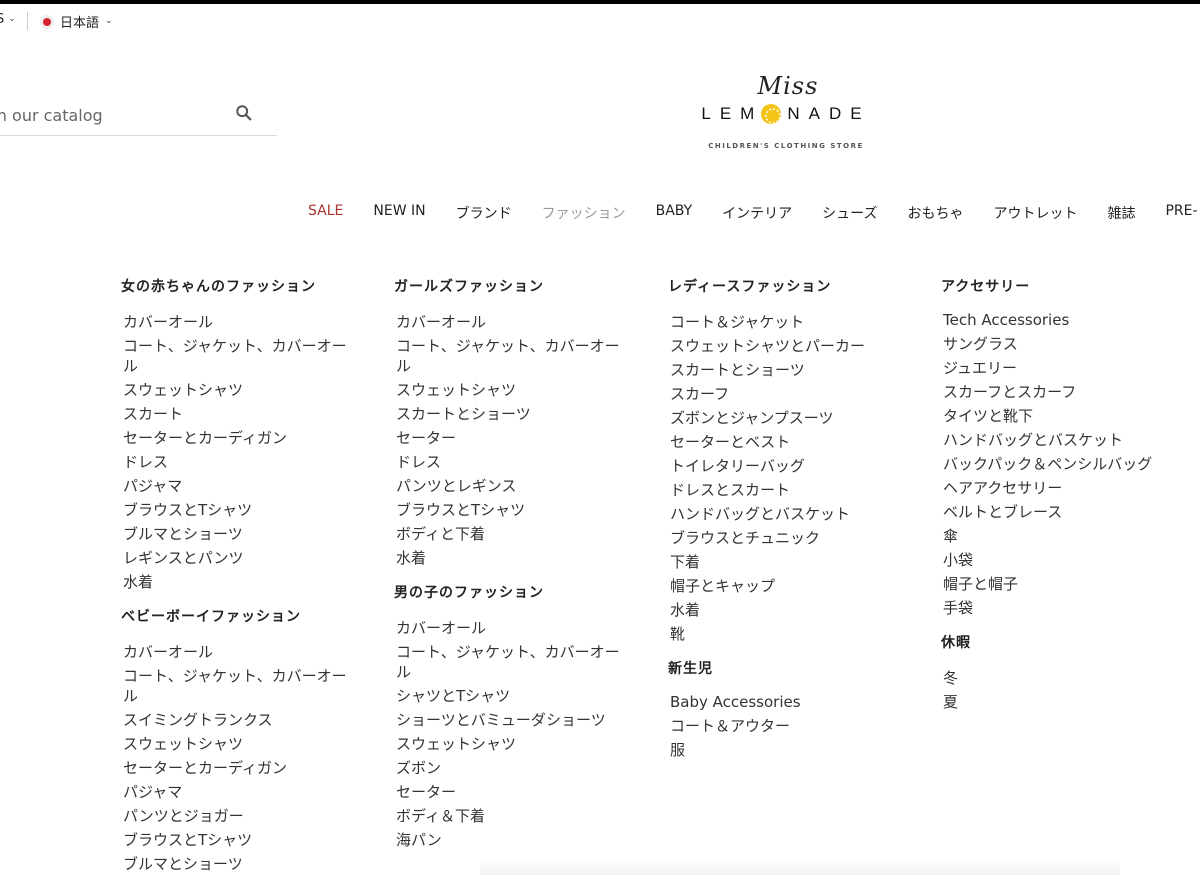  Describe the element at coordinates (510, 286) in the screenshot. I see `menu-section-title: ガールズファッション` at that location.